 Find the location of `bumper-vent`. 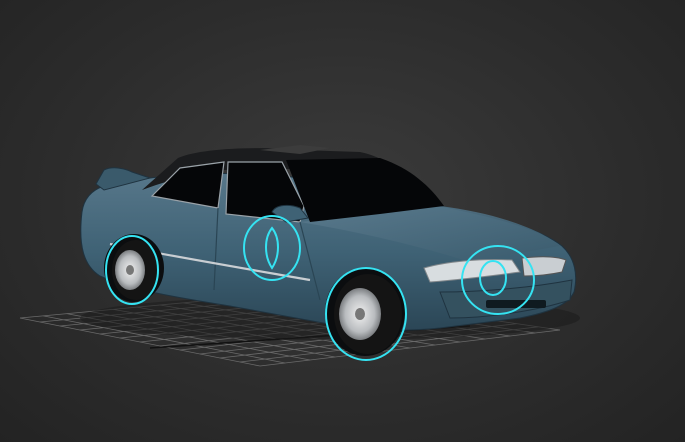

bumper-vent is located at coordinates (516, 304).